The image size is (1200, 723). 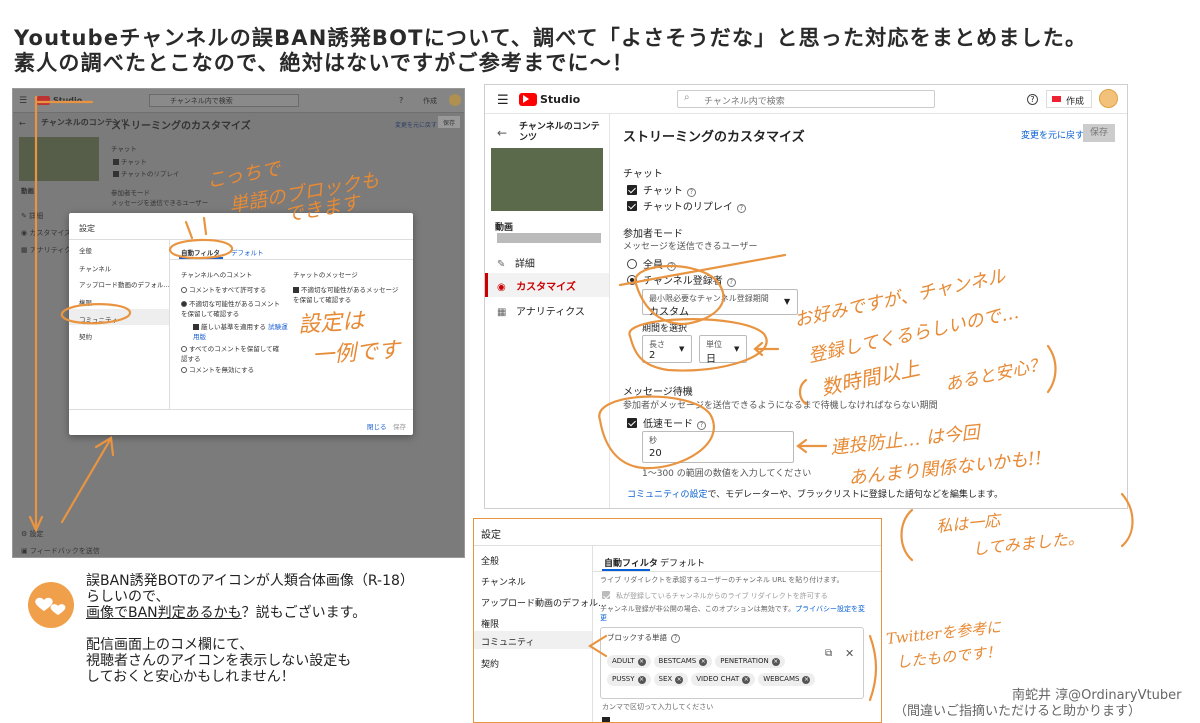 What do you see at coordinates (907, 535) in the screenshot?
I see `left-paren` at bounding box center [907, 535].